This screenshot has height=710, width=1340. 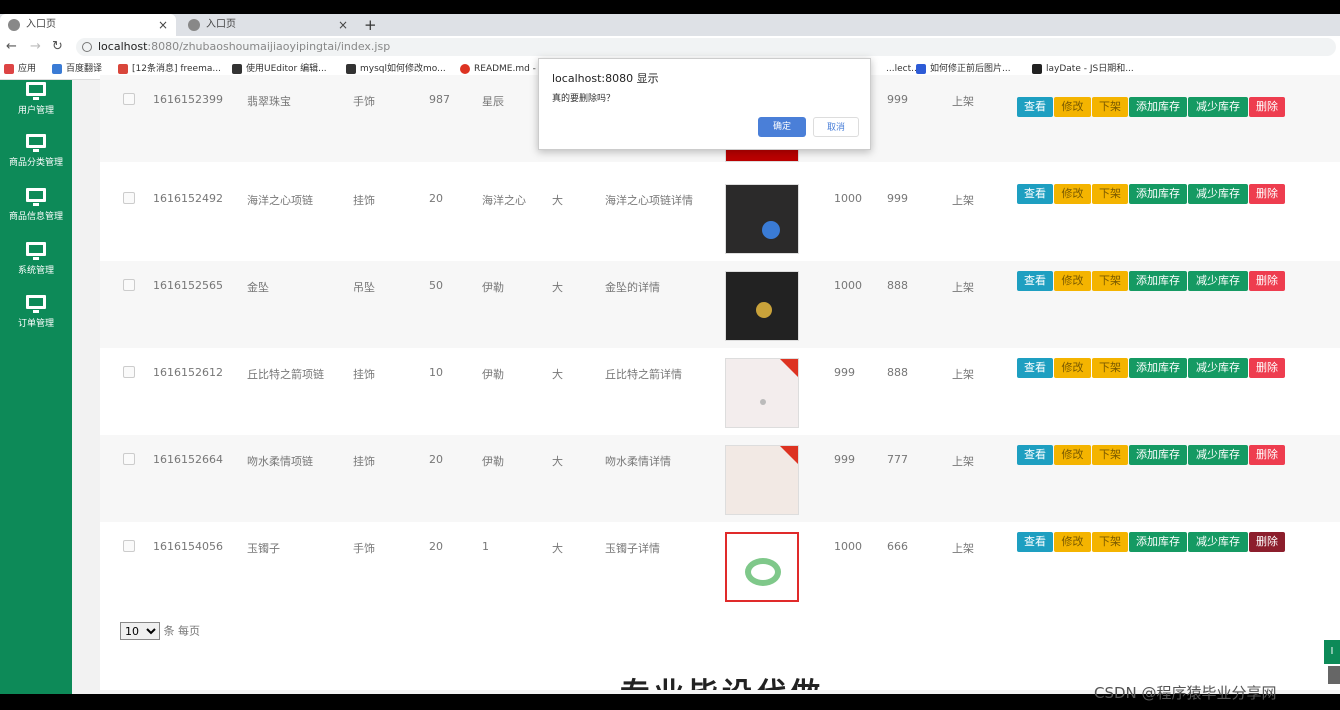 What do you see at coordinates (504, 200) in the screenshot?
I see `cell-brand: 海洋之心` at bounding box center [504, 200].